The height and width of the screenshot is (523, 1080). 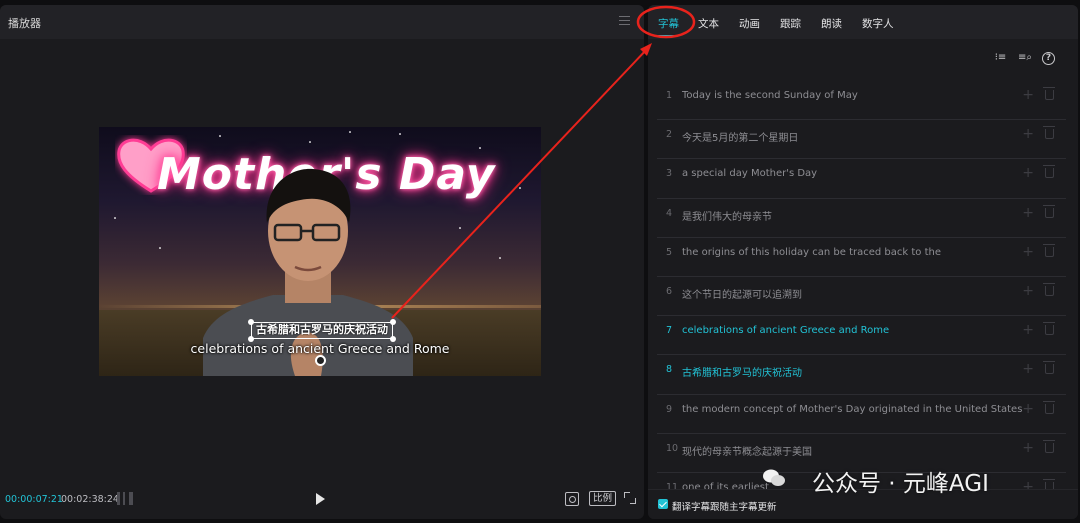 I want to click on search-replace-icon: ≡⌕, so click(x=1025, y=58).